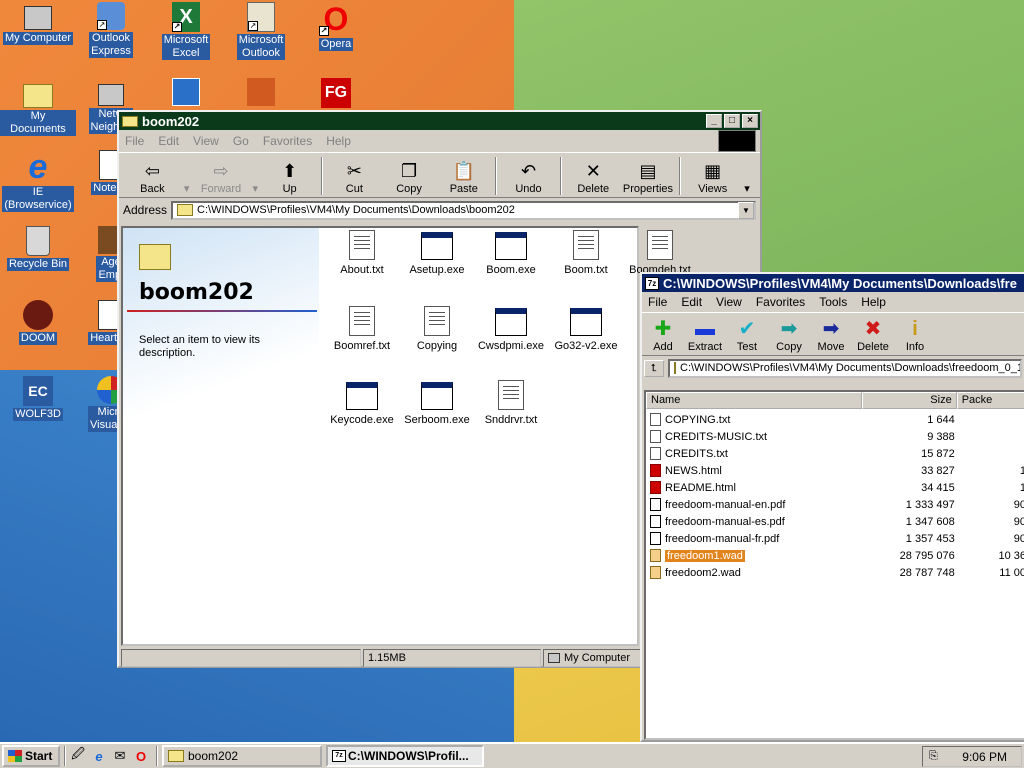 This screenshot has height=768, width=1024. I want to click on desktop-icon-recycle-bin: Recycle Bin, so click(38, 248).